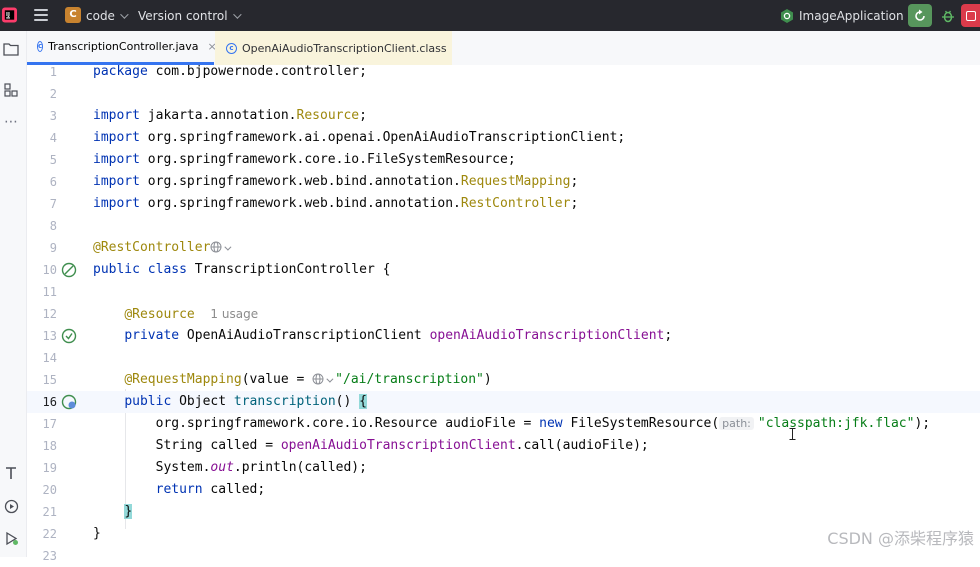  Describe the element at coordinates (851, 15) in the screenshot. I see `run-config-name: ImageApplication` at that location.